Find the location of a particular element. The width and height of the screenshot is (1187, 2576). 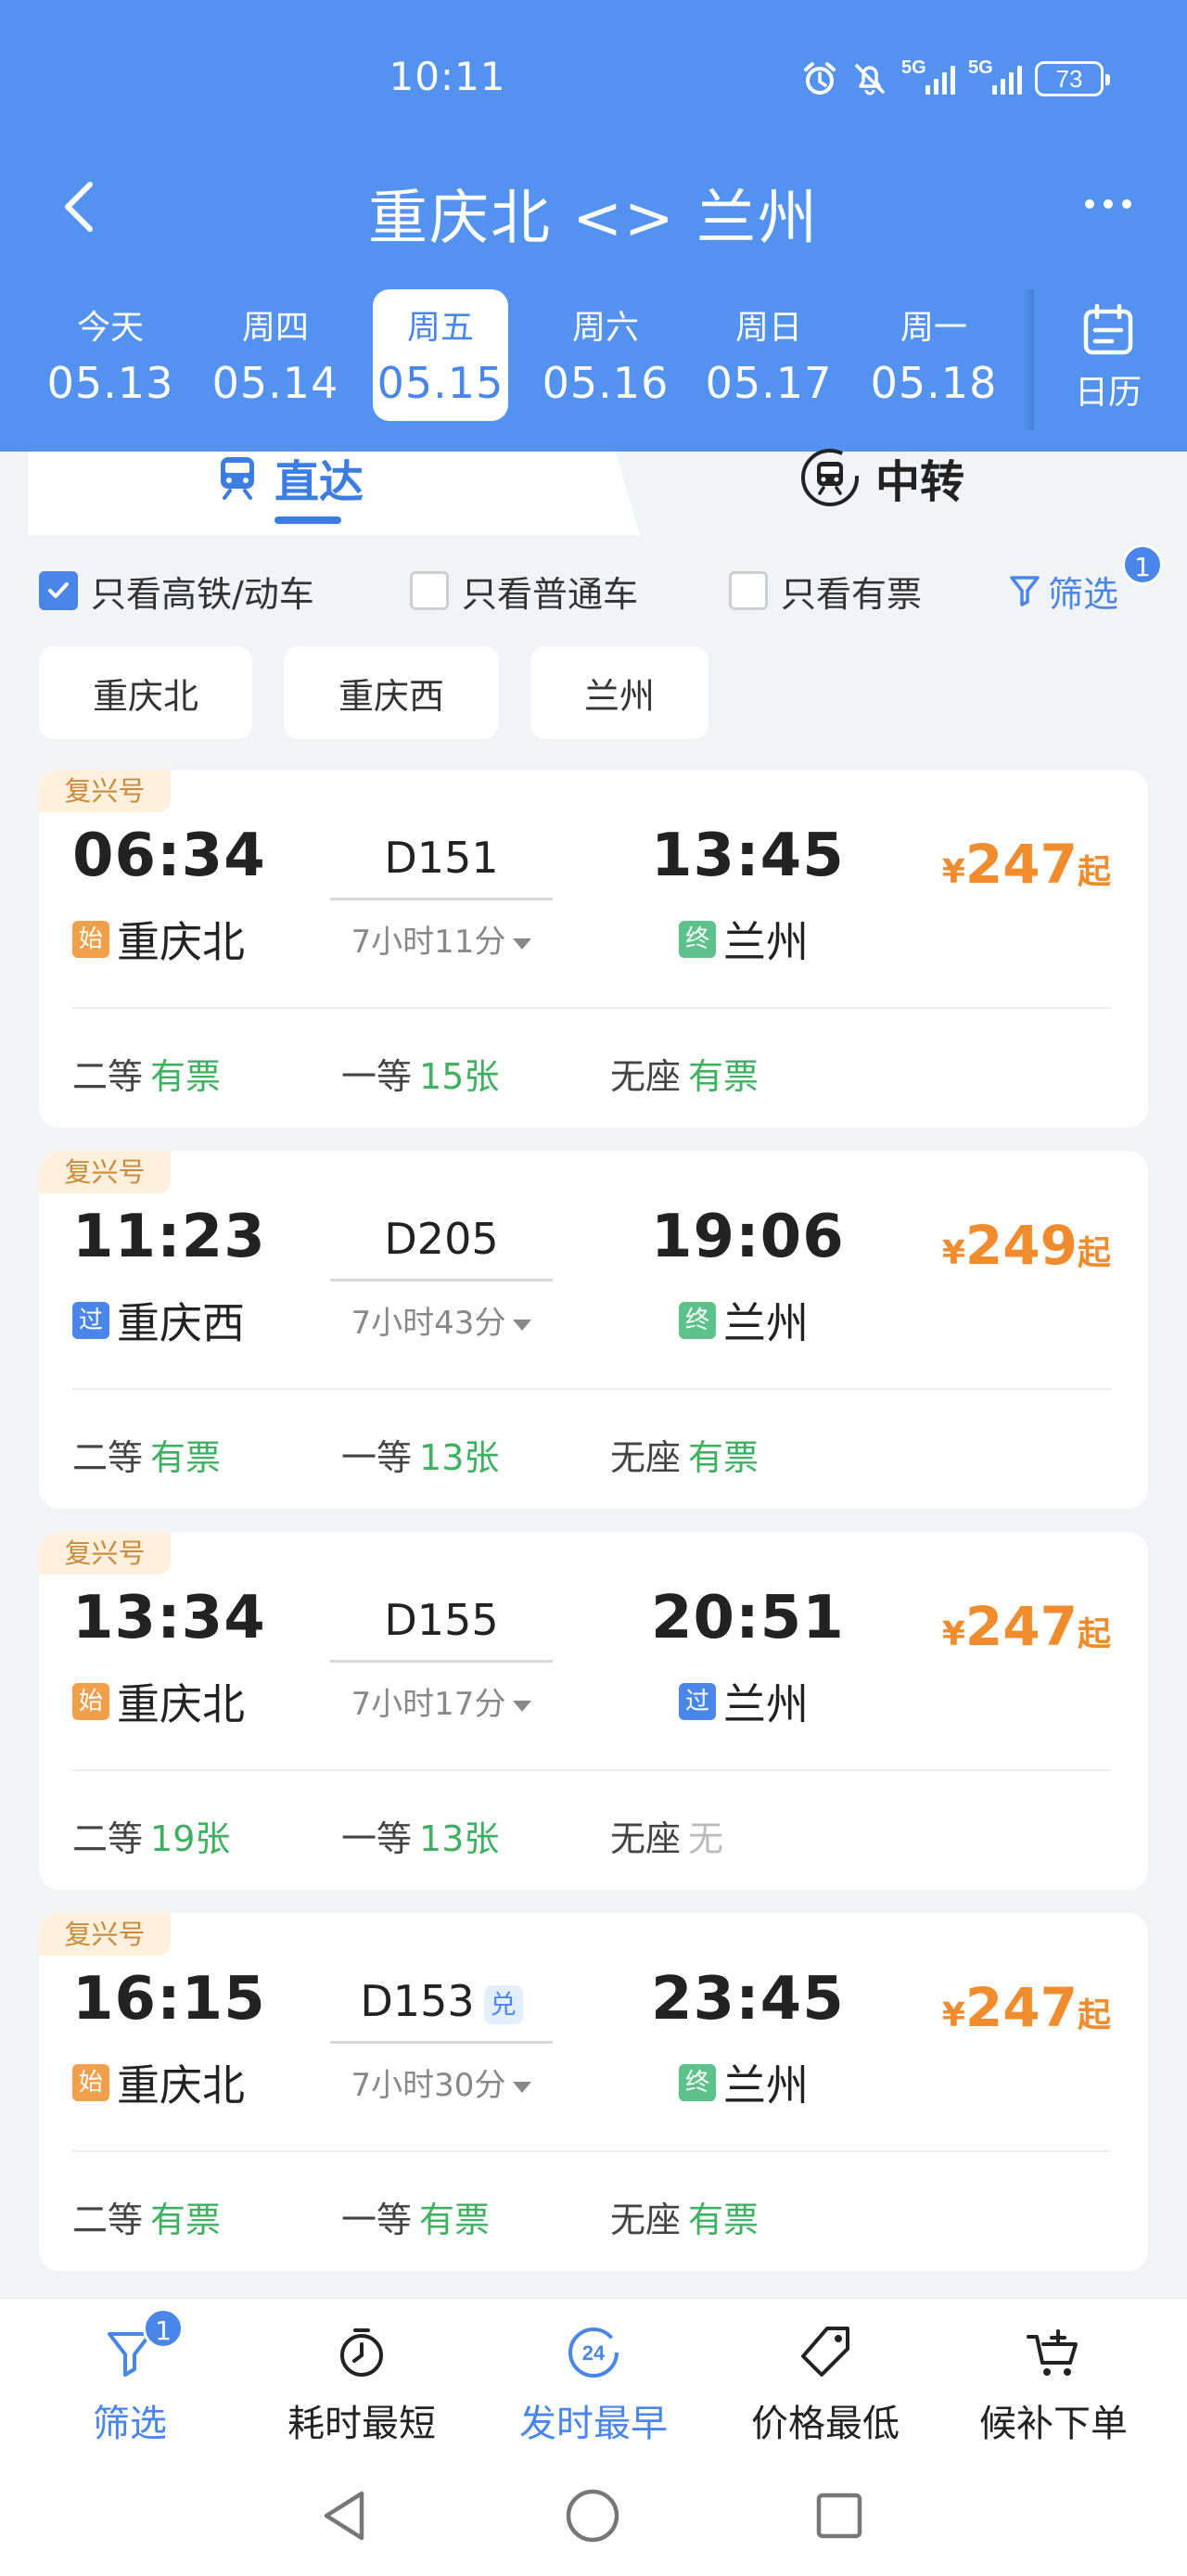

station-chip: 重庆西 is located at coordinates (391, 692).